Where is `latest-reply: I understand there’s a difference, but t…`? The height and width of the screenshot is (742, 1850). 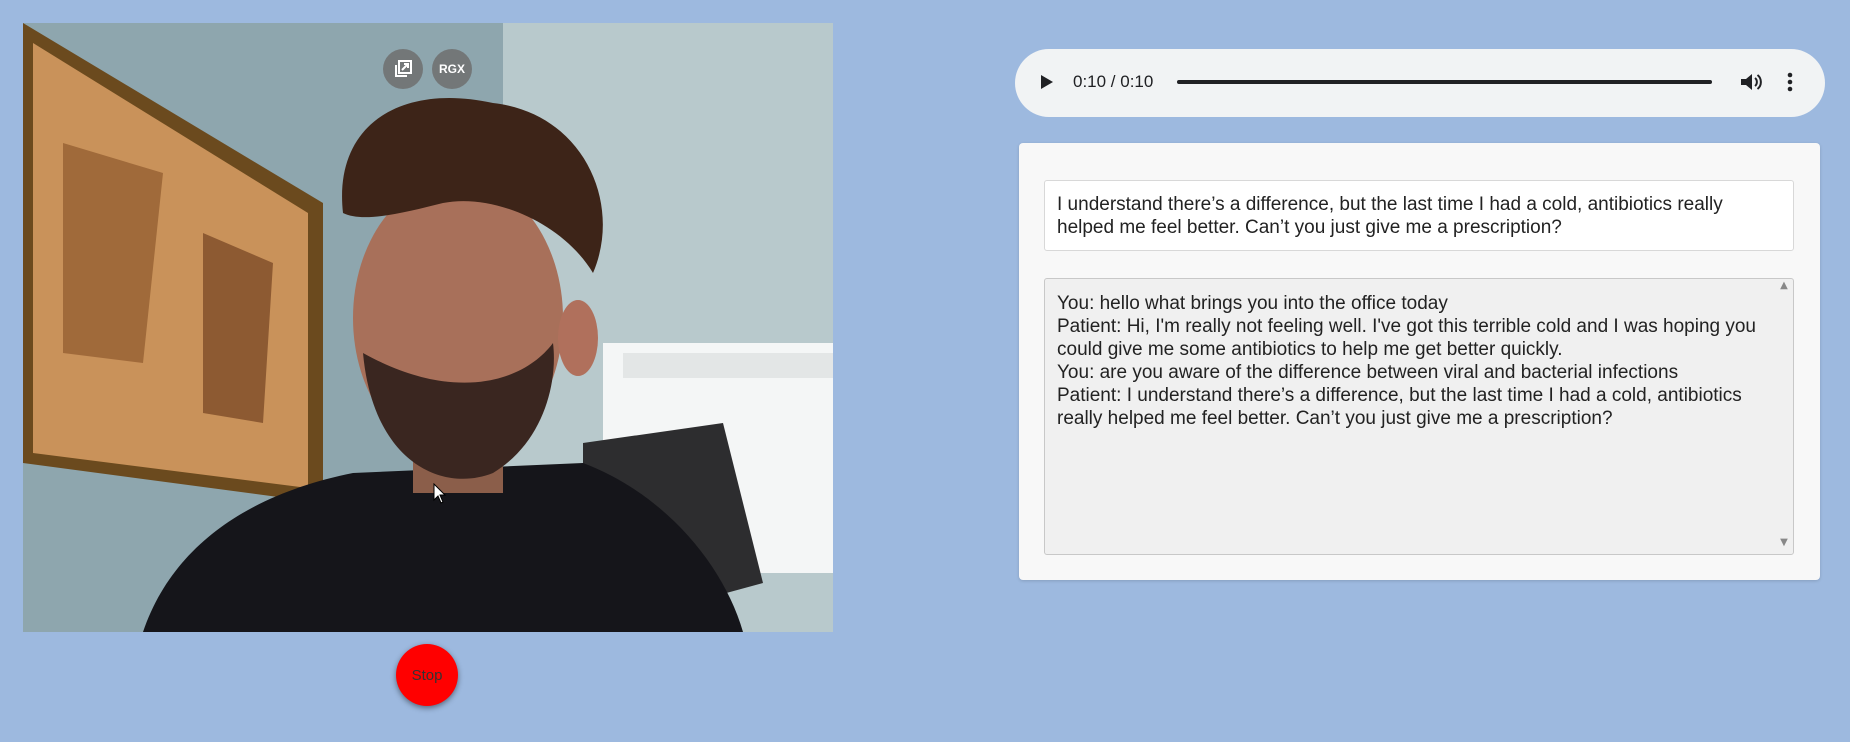
latest-reply: I understand there’s a difference, but t… is located at coordinates (1419, 215).